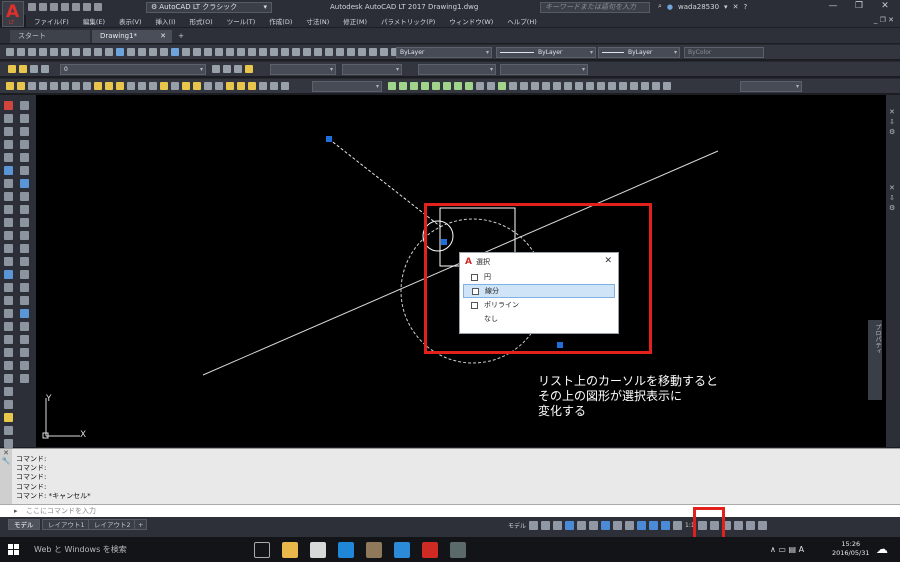  I want to click on open-icon, so click(43, 7).